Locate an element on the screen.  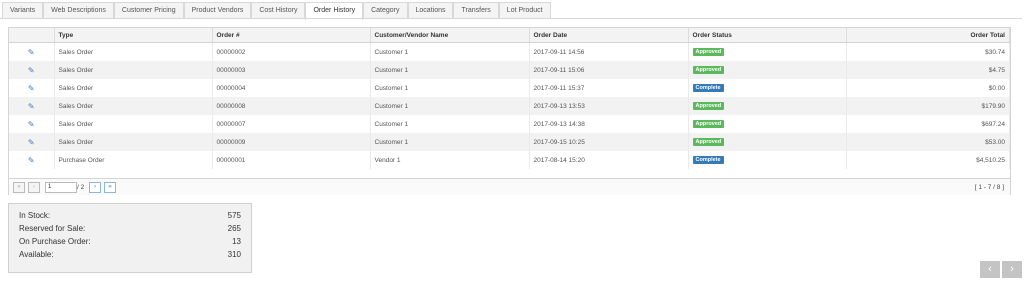
order-total-cell: $0.00 is located at coordinates (928, 88).